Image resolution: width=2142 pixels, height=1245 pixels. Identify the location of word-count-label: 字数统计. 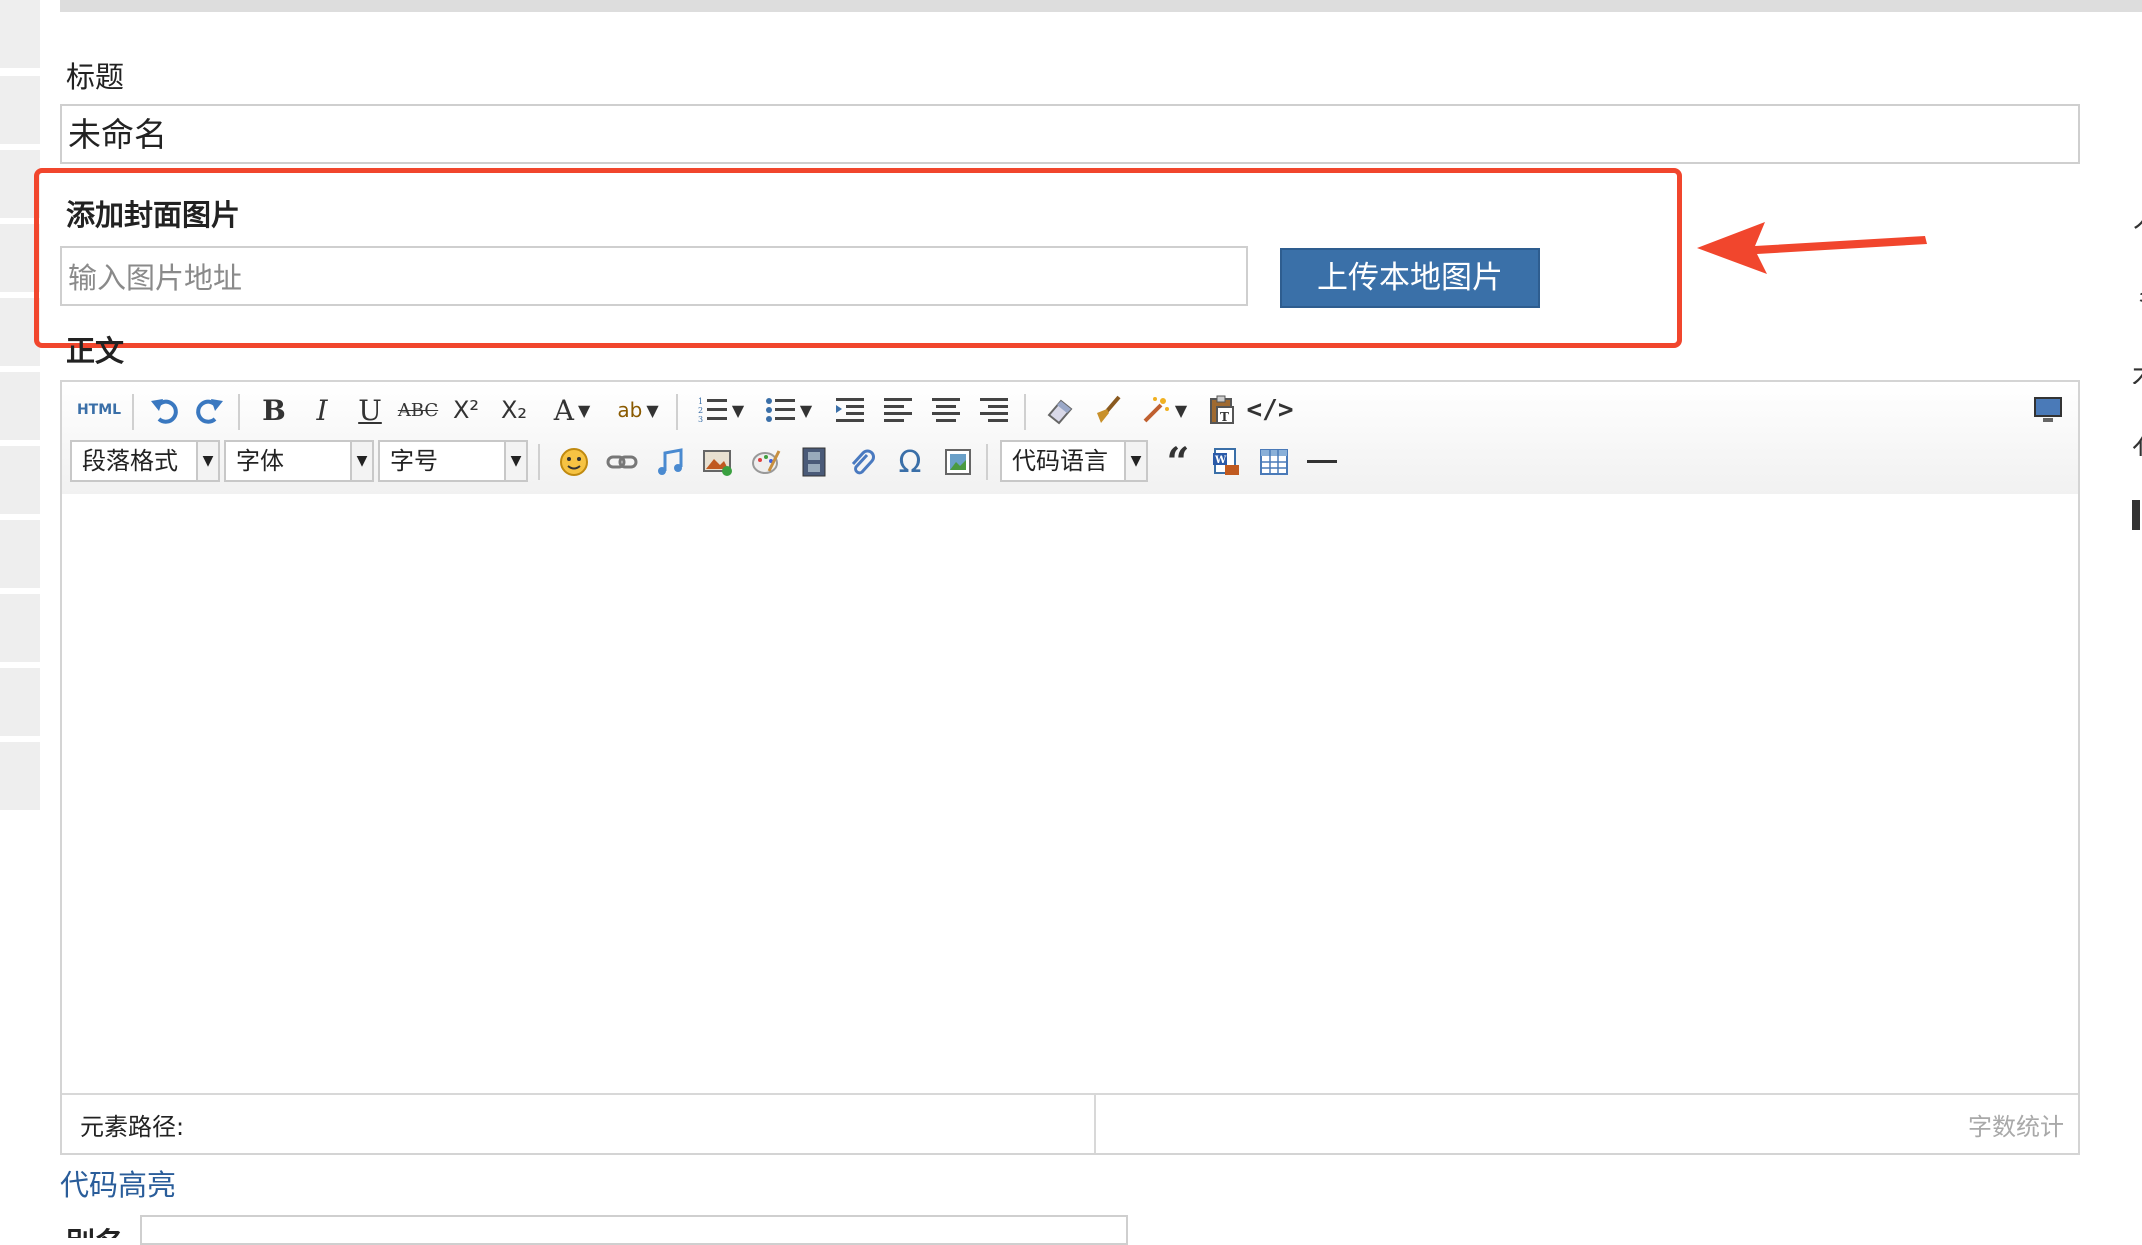
(2016, 1127).